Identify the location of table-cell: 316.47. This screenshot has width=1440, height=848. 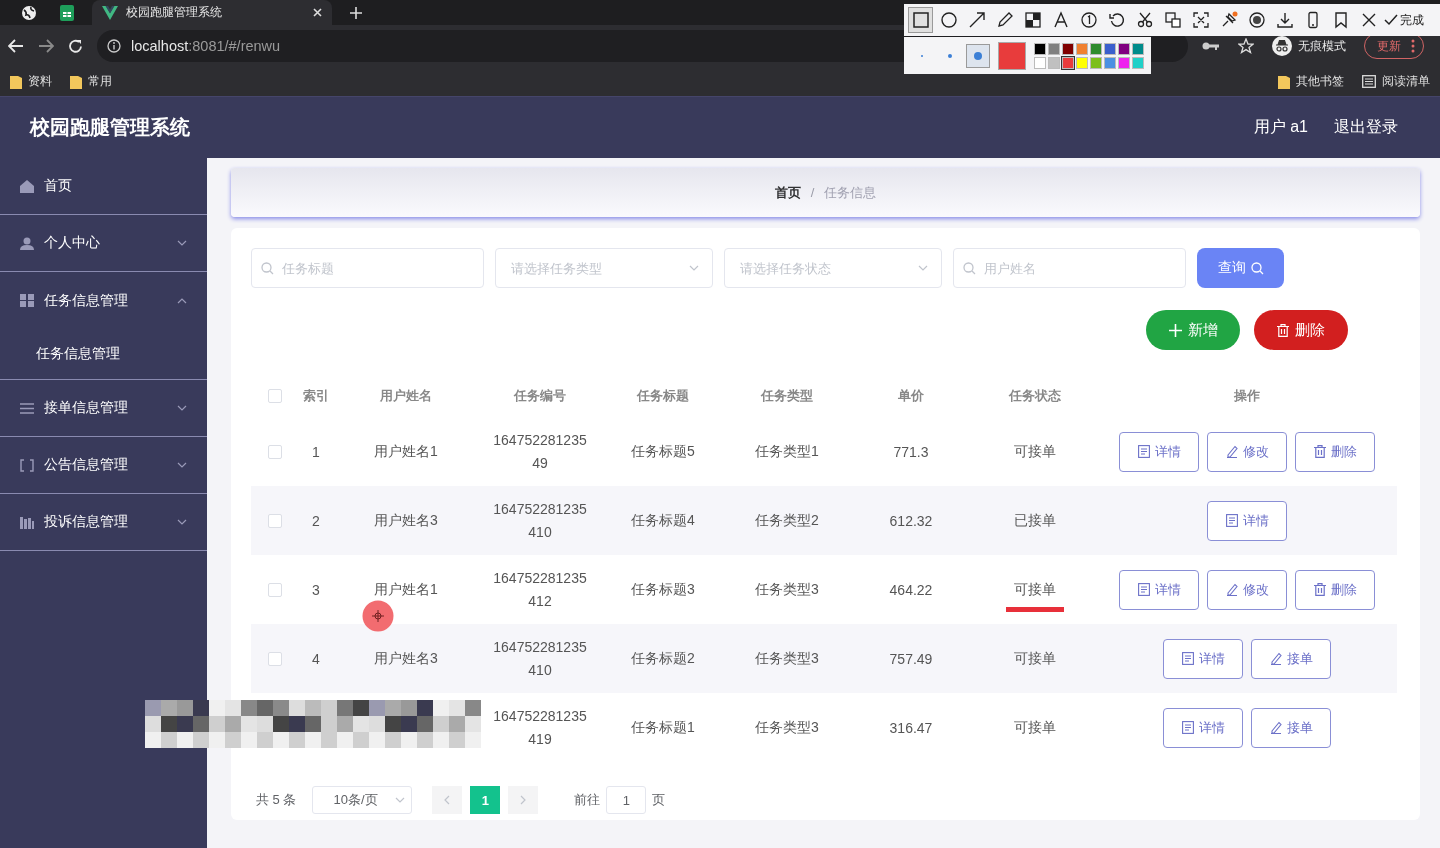
(911, 727).